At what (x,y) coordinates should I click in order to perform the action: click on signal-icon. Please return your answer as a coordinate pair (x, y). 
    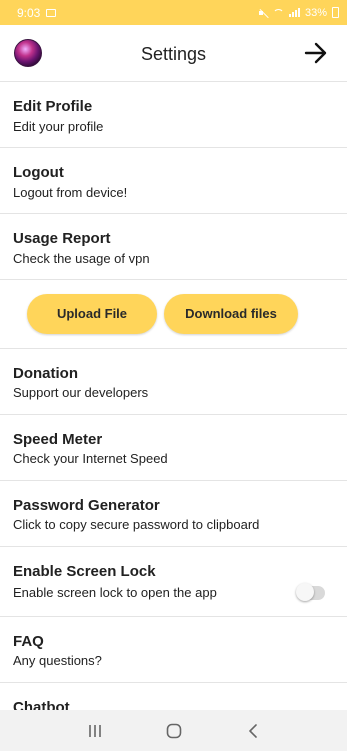
    Looking at the image, I should click on (294, 12).